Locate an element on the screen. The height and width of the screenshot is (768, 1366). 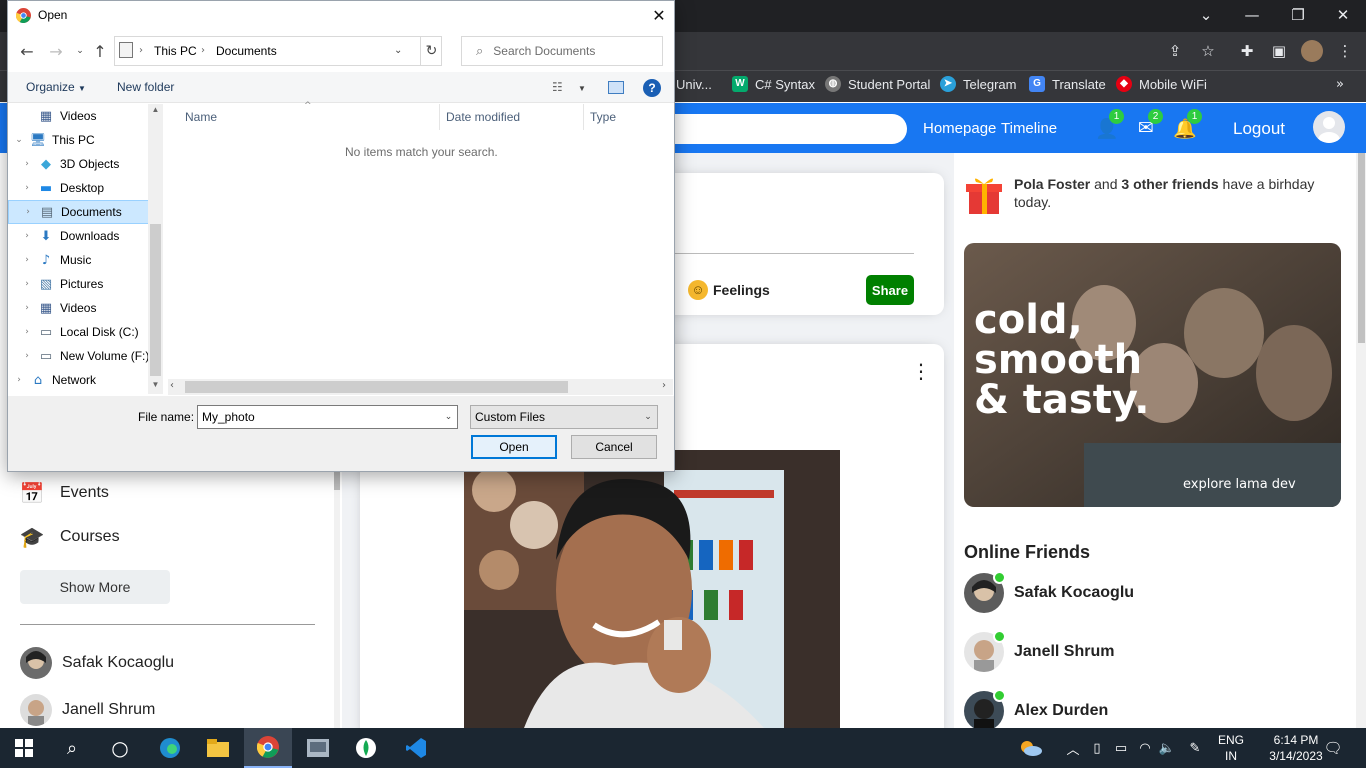
logout-link: Logout is located at coordinates (1259, 129).